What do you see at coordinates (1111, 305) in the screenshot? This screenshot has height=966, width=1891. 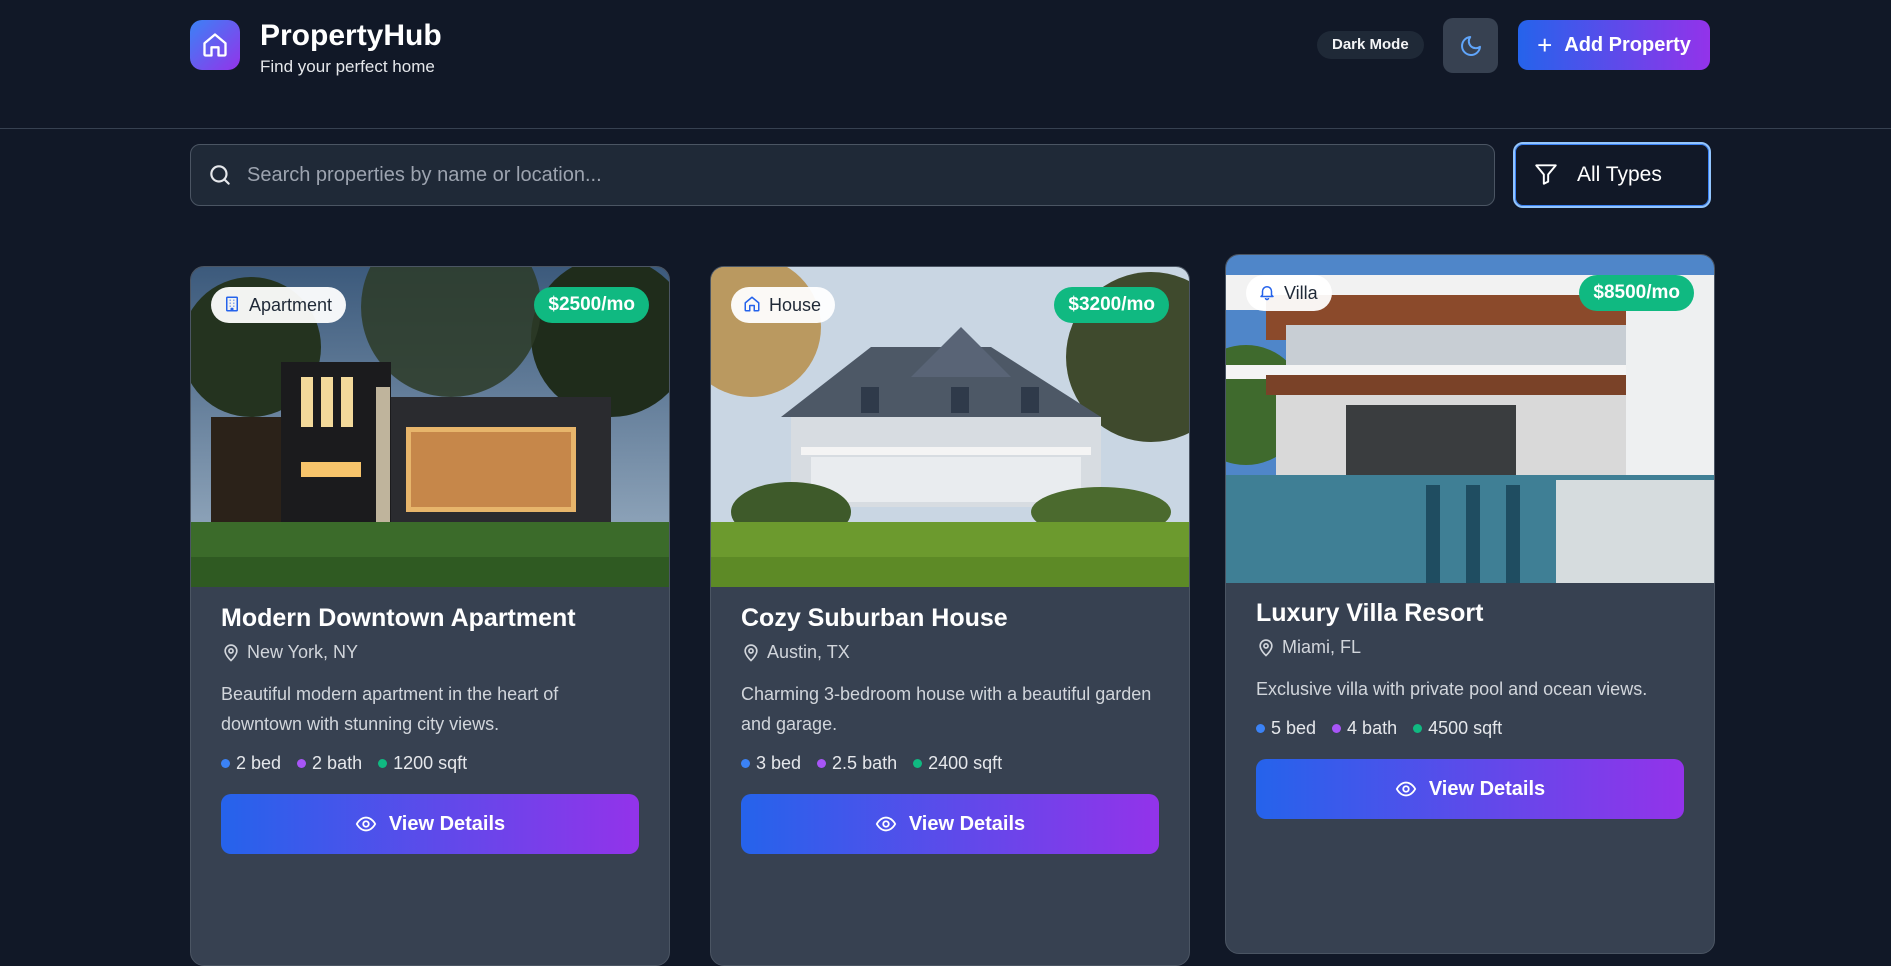 I see `price-badge: $3200/mo` at bounding box center [1111, 305].